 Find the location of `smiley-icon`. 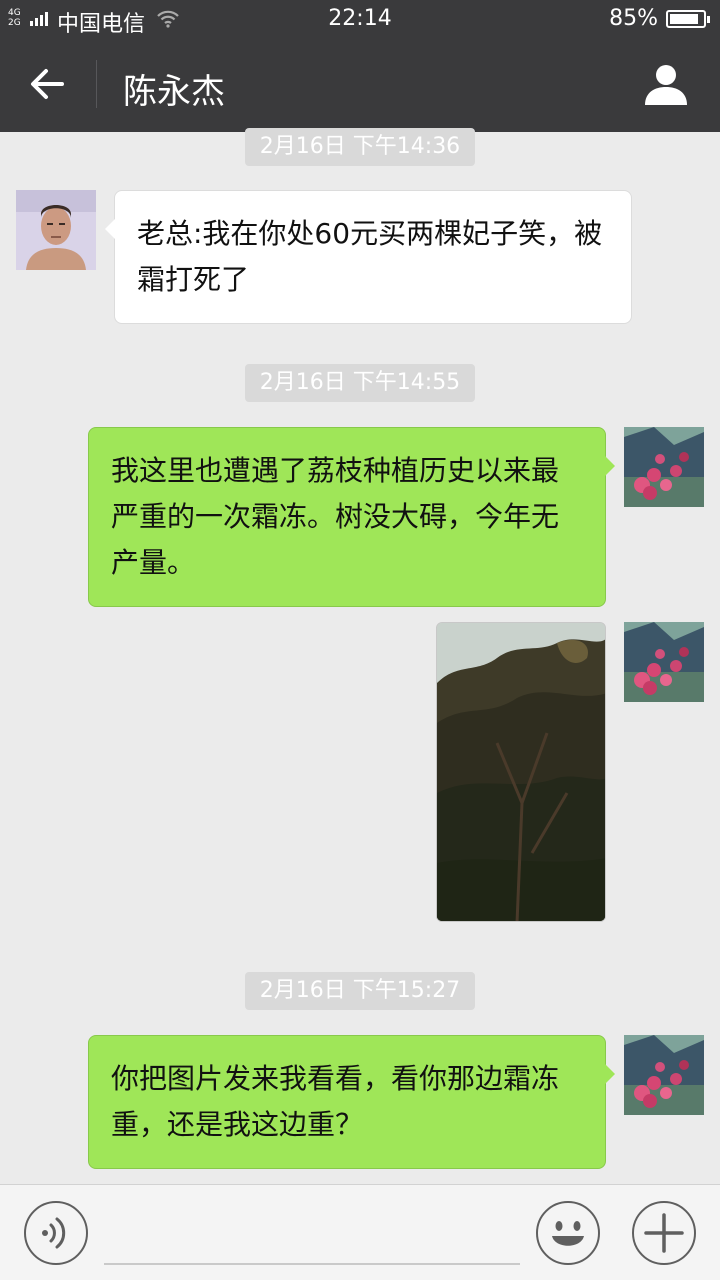

smiley-icon is located at coordinates (568, 1233).